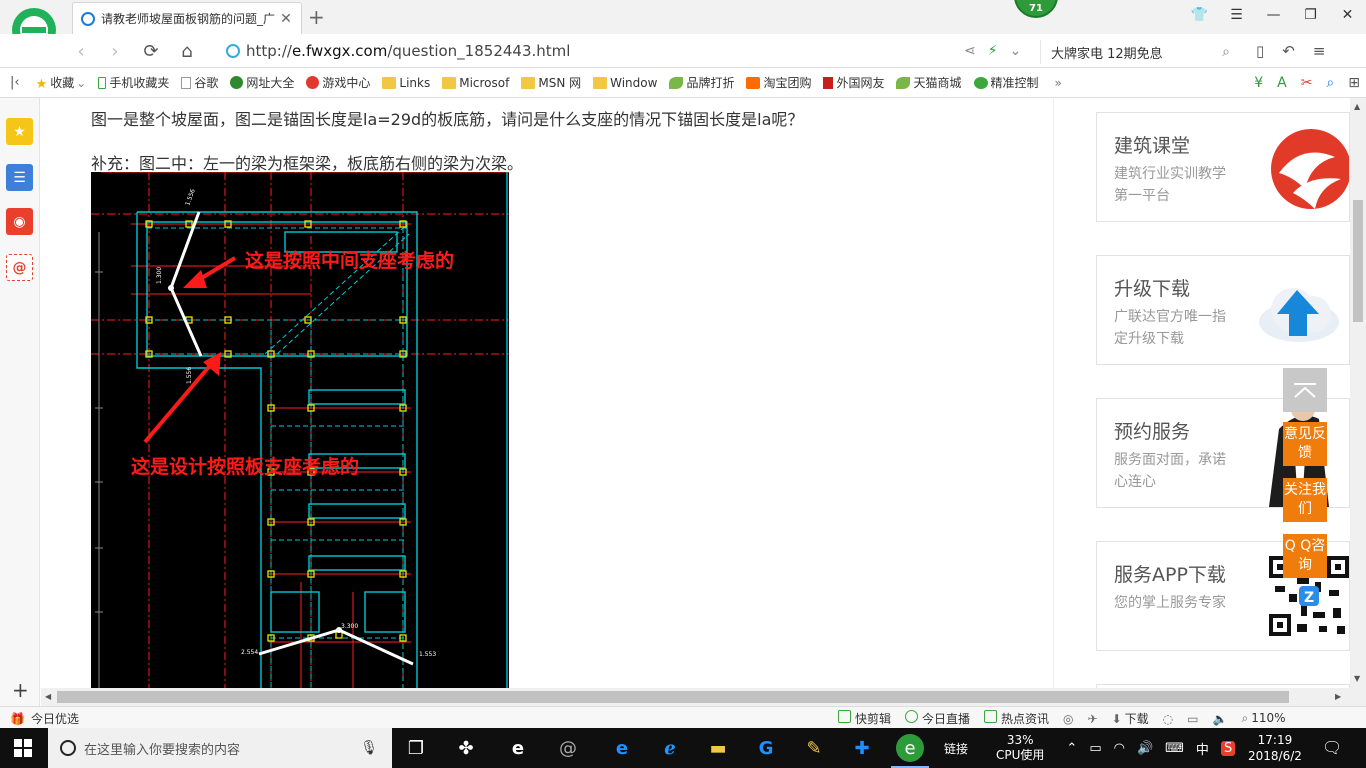  What do you see at coordinates (670, 748) in the screenshot?
I see `internet-explorer-icon: ℯ` at bounding box center [670, 748].